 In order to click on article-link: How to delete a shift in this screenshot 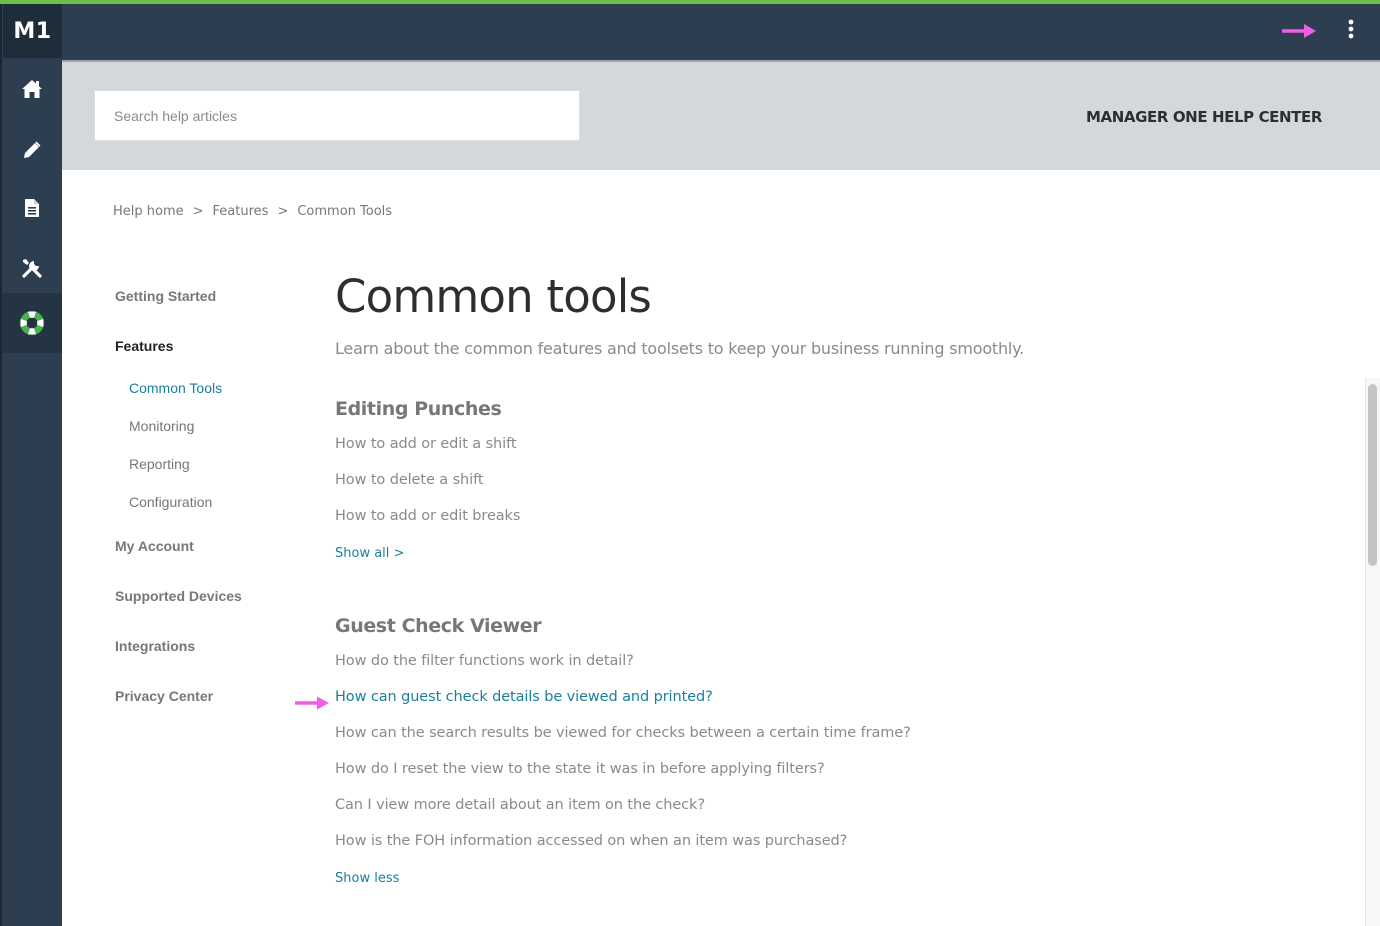, I will do `click(409, 480)`.